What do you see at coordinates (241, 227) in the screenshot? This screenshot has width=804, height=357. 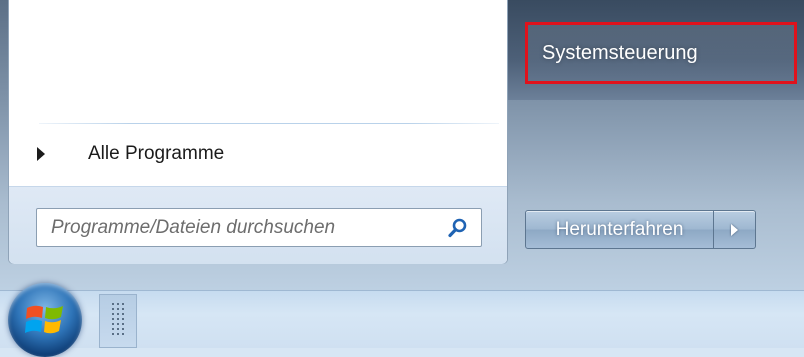 I see `search-input` at bounding box center [241, 227].